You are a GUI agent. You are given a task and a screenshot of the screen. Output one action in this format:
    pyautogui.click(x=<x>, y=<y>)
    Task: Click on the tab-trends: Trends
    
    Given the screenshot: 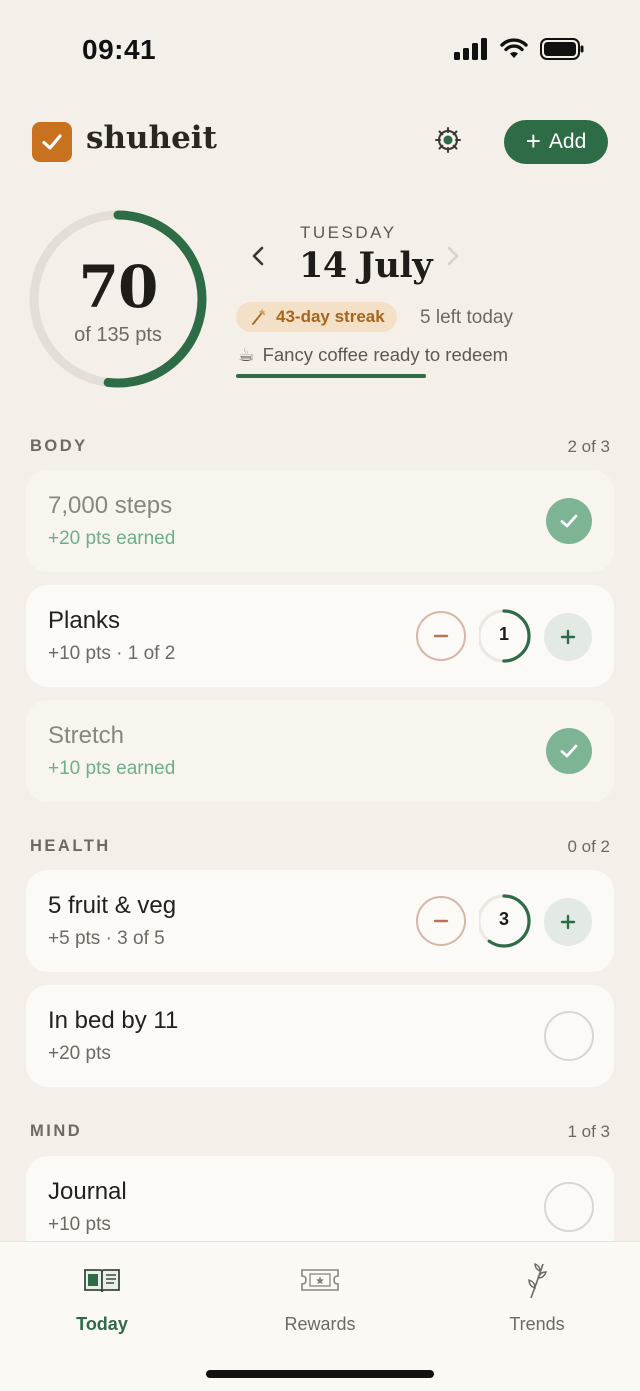 What is the action you would take?
    pyautogui.click(x=537, y=1297)
    